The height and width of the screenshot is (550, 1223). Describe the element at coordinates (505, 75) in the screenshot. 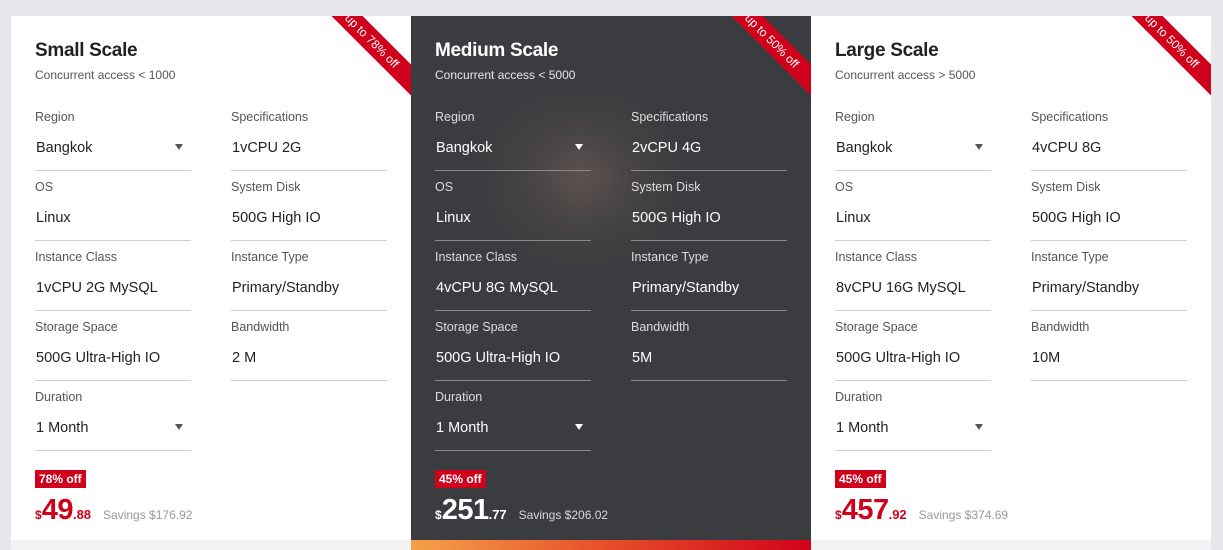

I see `plan-subtitle: Concurrent access < 5000` at that location.